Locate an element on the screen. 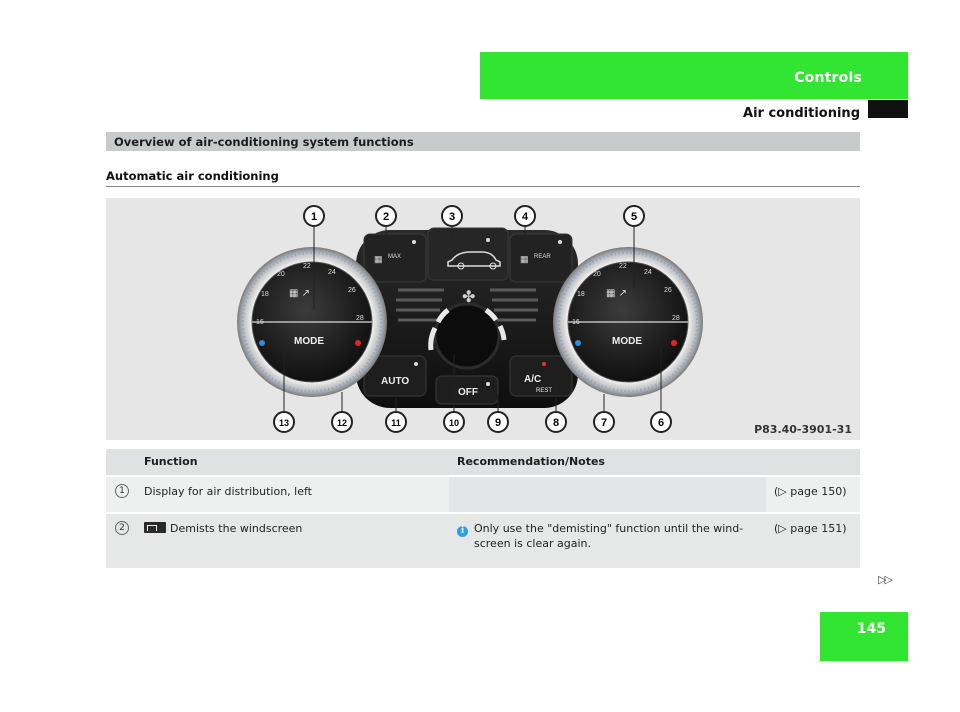  callout-2: 2 is located at coordinates (386, 216).